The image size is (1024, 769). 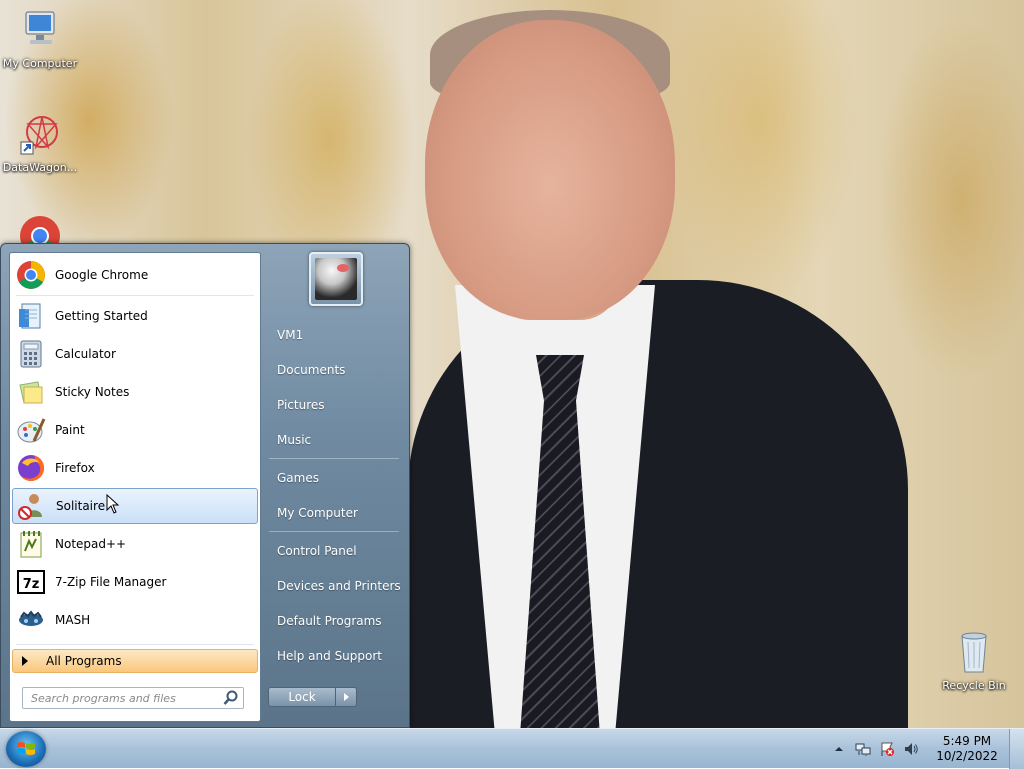 What do you see at coordinates (334, 405) in the screenshot?
I see `right-item-pictures: Pictures` at bounding box center [334, 405].